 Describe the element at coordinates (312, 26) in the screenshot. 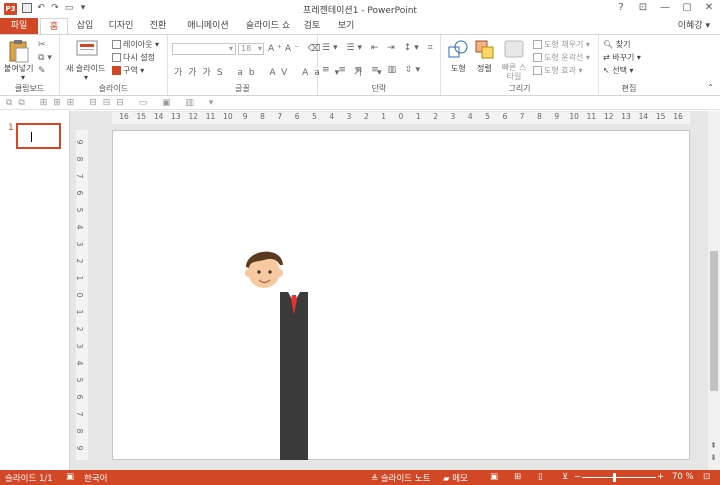

I see `tab-review: 검토` at that location.